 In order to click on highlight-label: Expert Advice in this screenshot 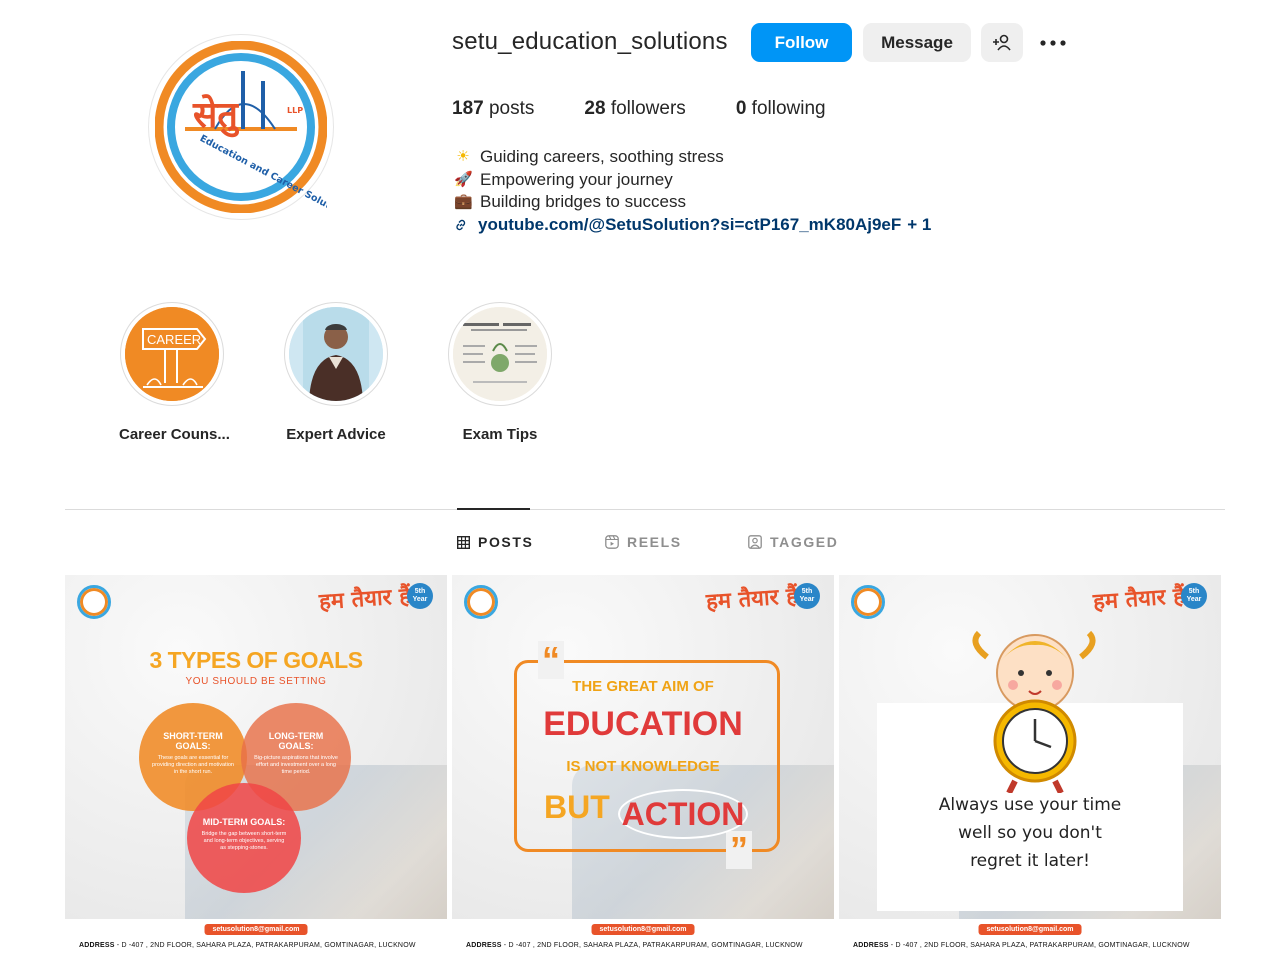, I will do `click(336, 434)`.